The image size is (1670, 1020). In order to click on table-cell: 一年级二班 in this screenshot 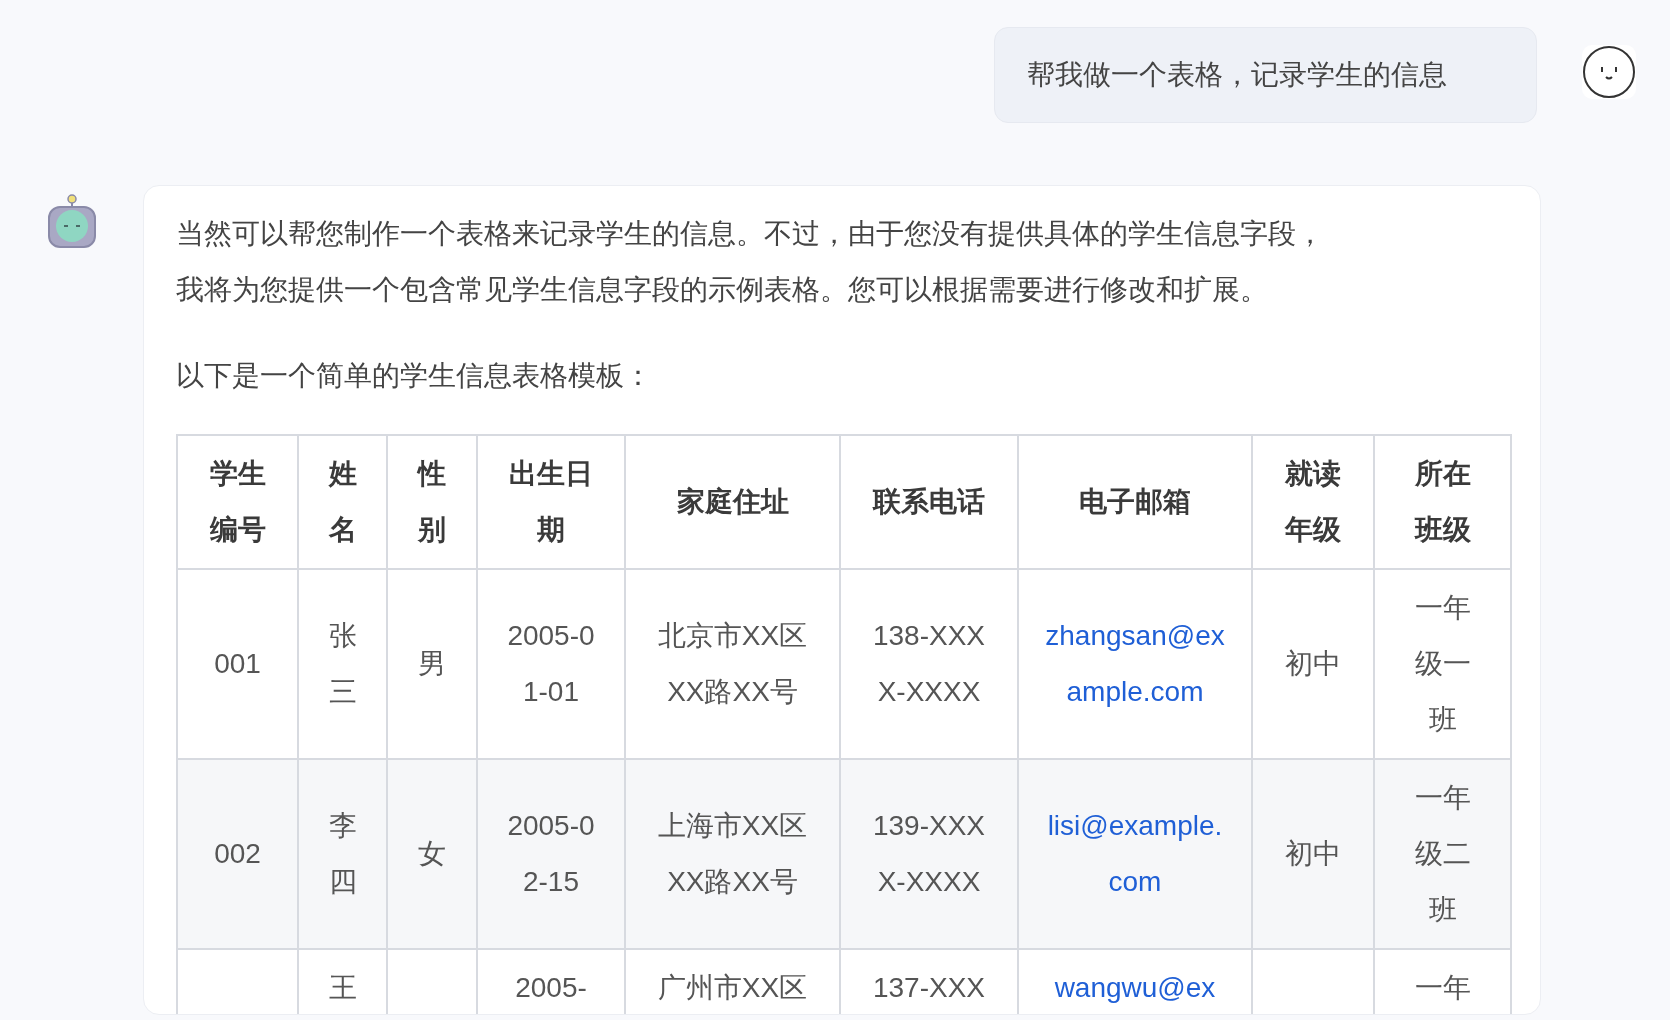, I will do `click(1442, 854)`.